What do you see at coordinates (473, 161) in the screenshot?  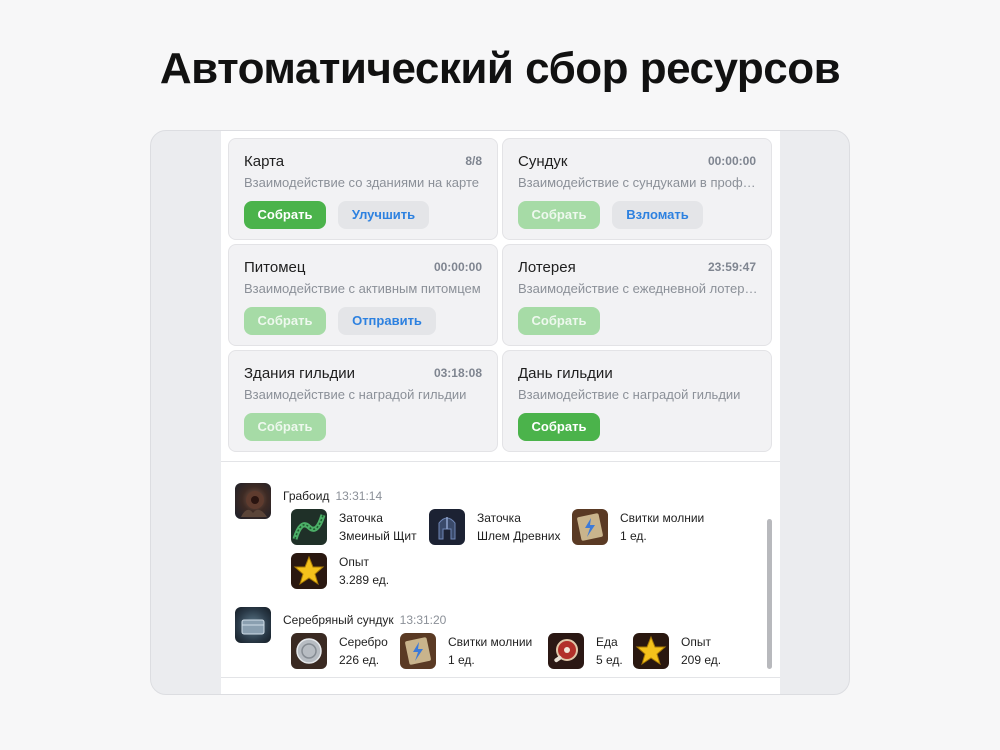 I see `card-counter: 8/8` at bounding box center [473, 161].